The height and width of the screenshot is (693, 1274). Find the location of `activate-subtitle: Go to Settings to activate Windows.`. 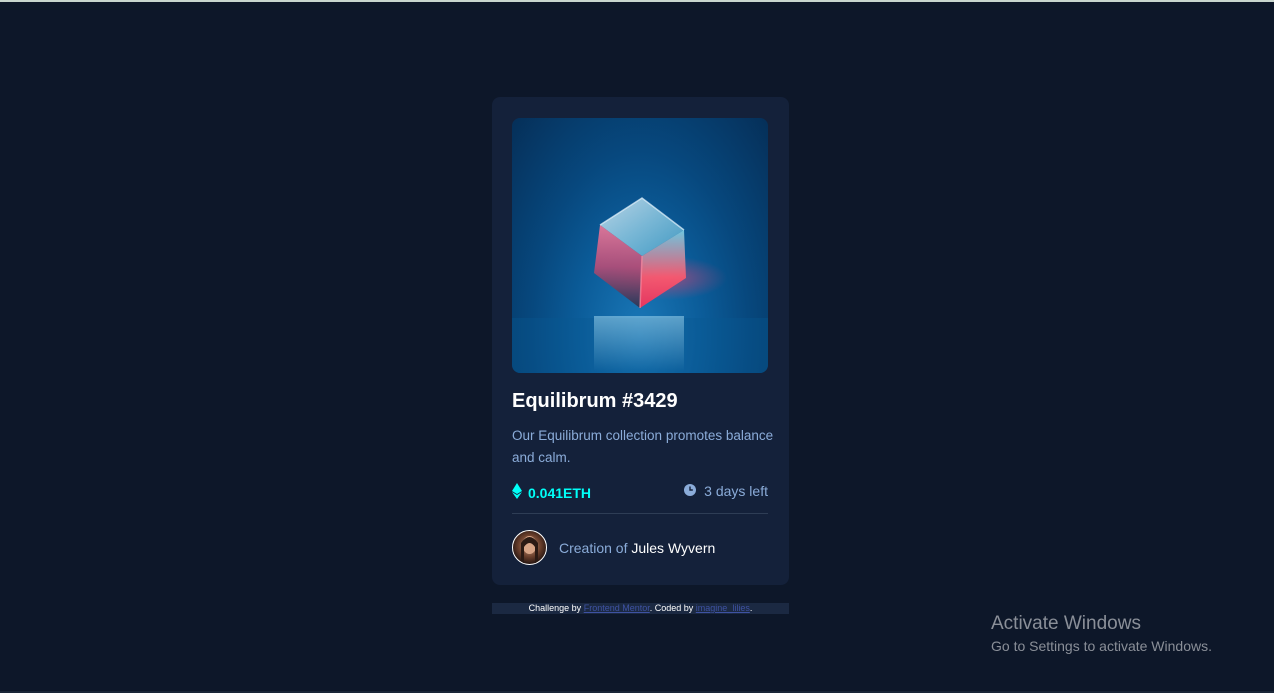

activate-subtitle: Go to Settings to activate Windows. is located at coordinates (1101, 646).